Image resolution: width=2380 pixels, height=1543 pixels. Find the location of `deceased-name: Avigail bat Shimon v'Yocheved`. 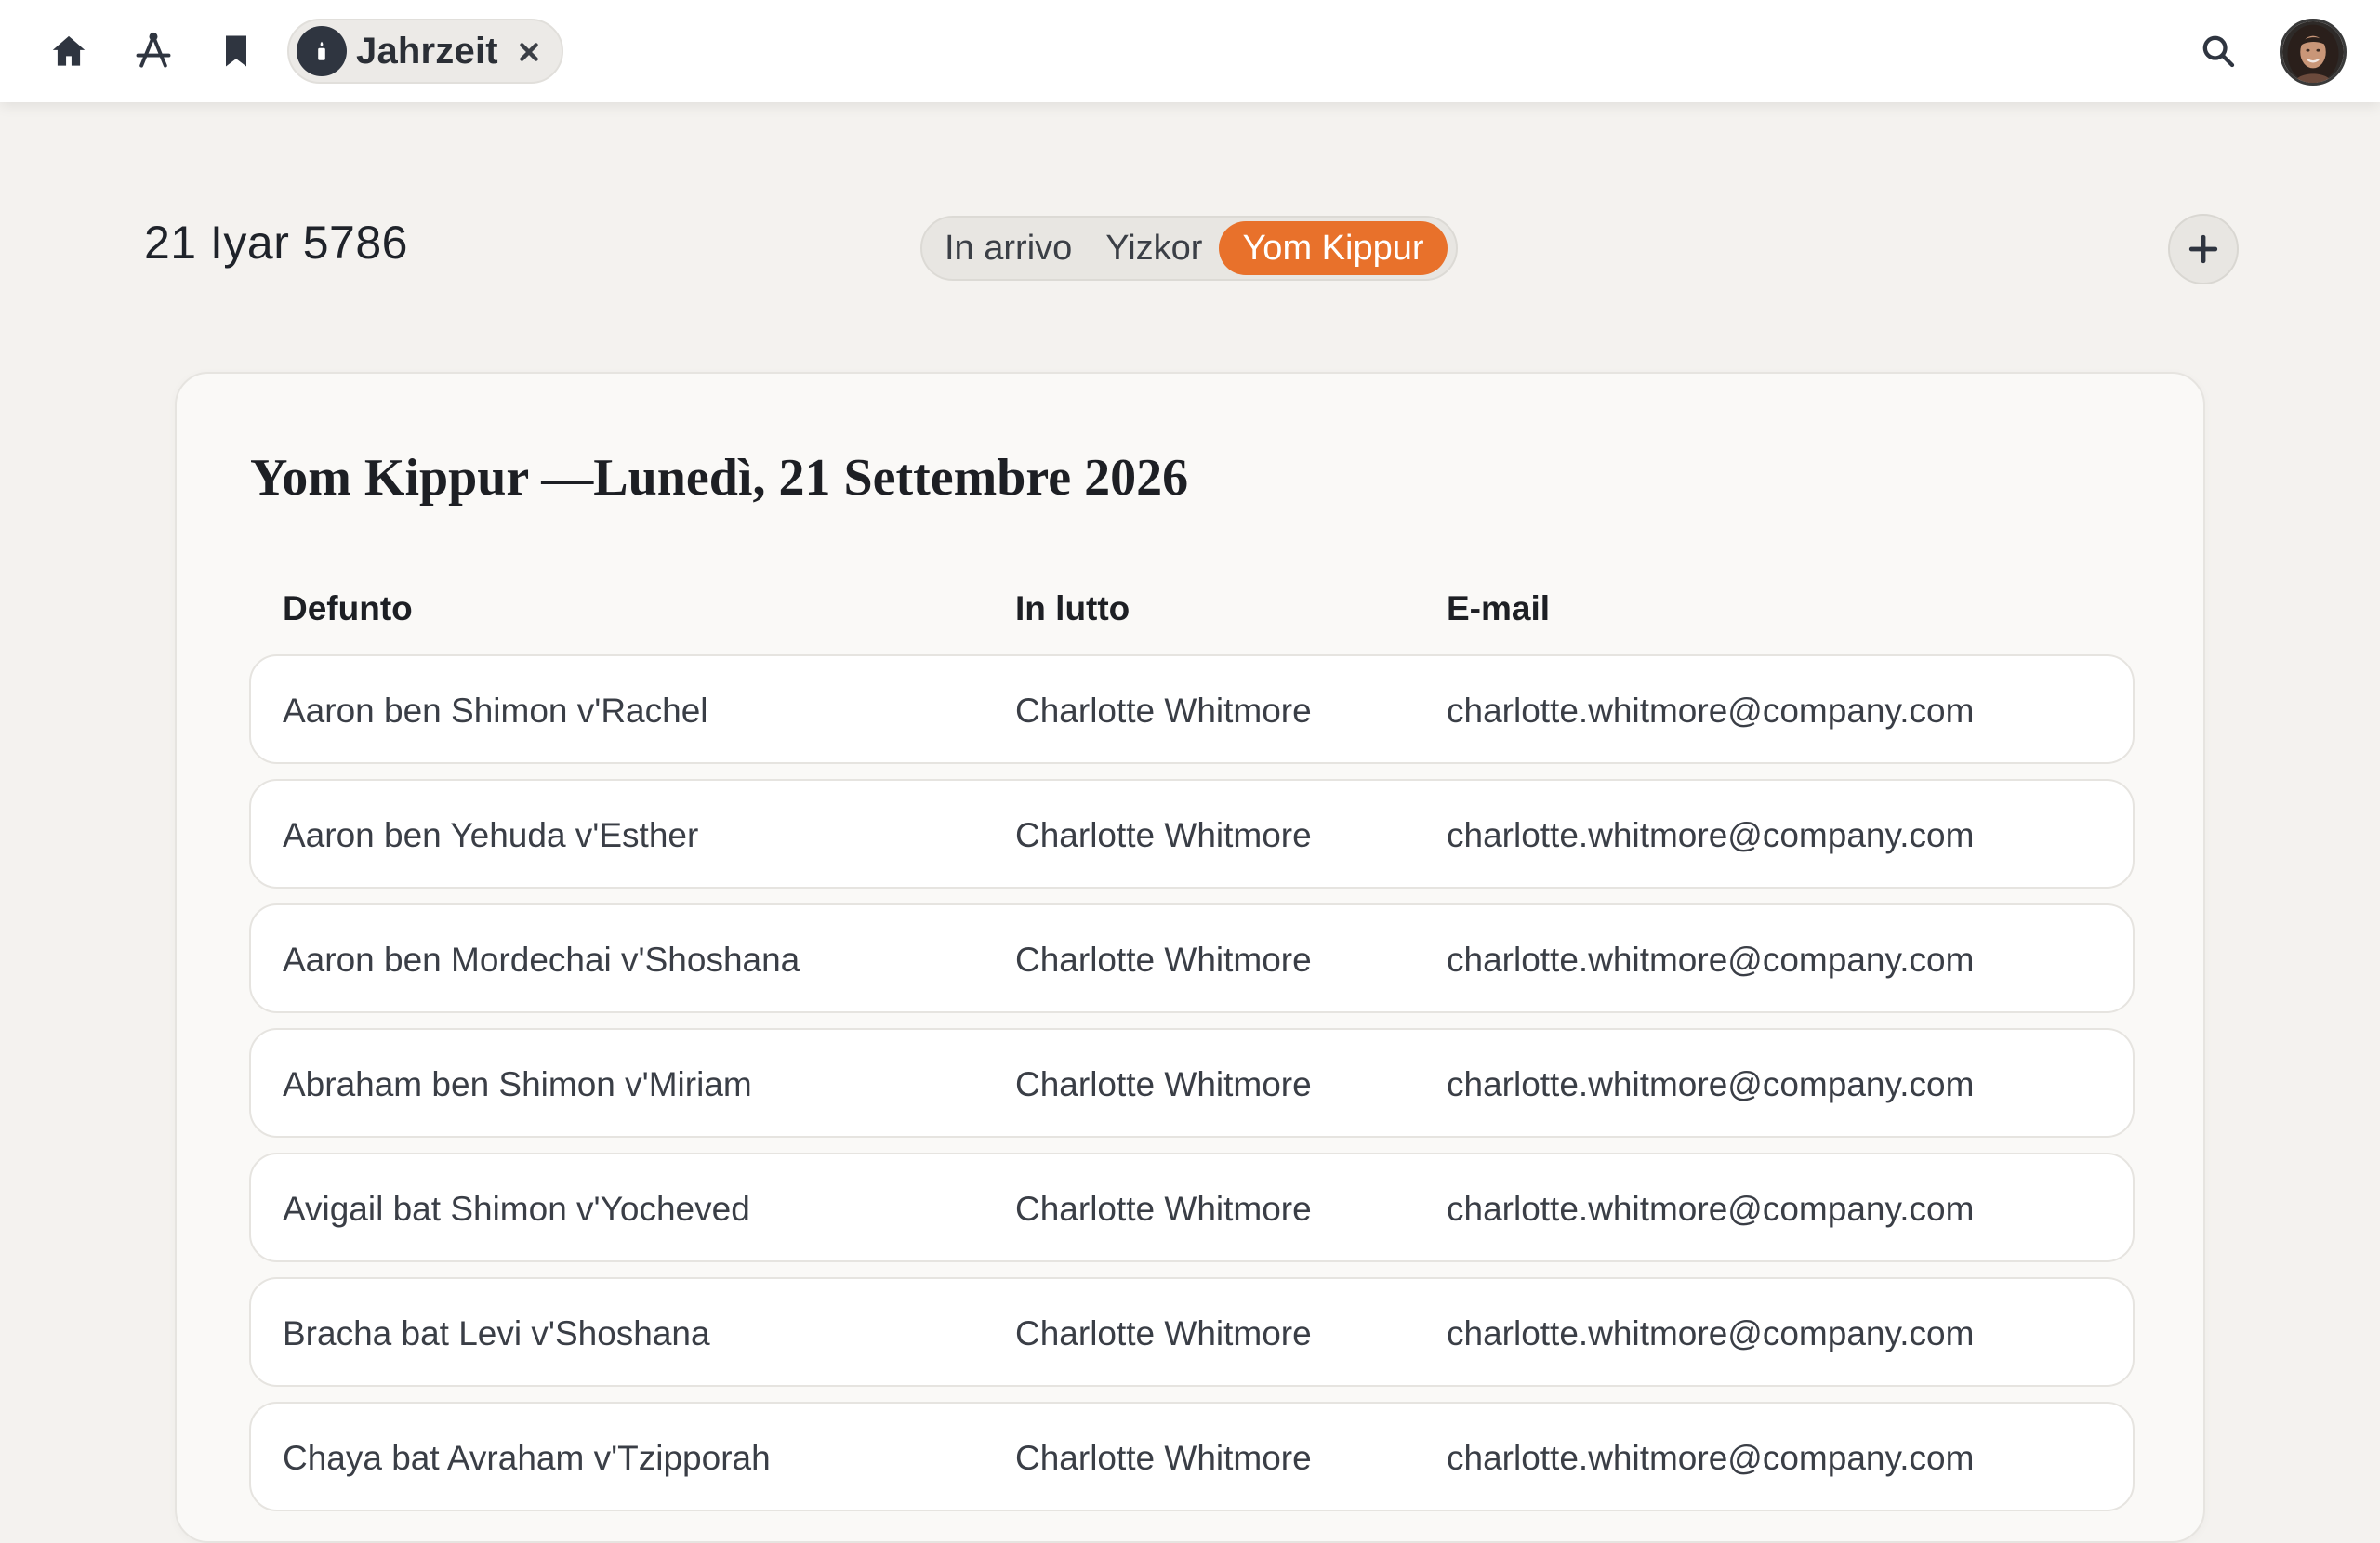

deceased-name: Avigail bat Shimon v'Yocheved is located at coordinates (516, 1209).